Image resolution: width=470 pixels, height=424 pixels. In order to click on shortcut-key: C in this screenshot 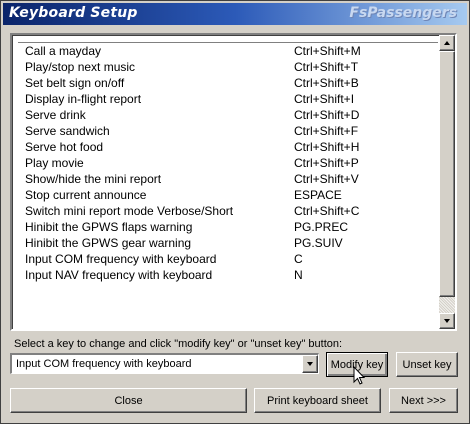, I will do `click(298, 259)`.